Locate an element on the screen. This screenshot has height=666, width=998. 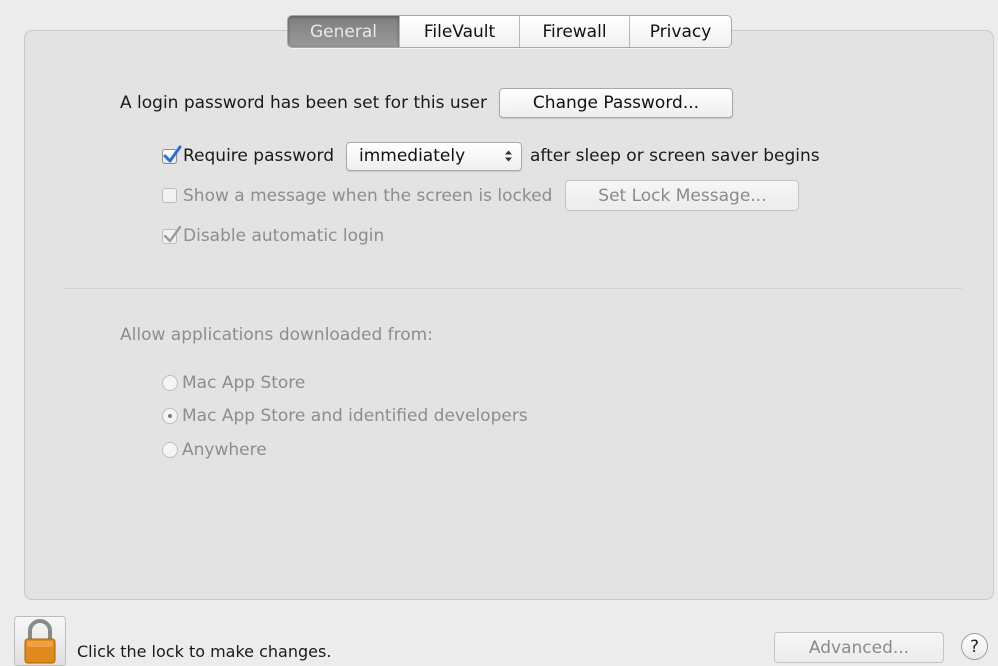
question-mark-icon: ? is located at coordinates (974, 646).